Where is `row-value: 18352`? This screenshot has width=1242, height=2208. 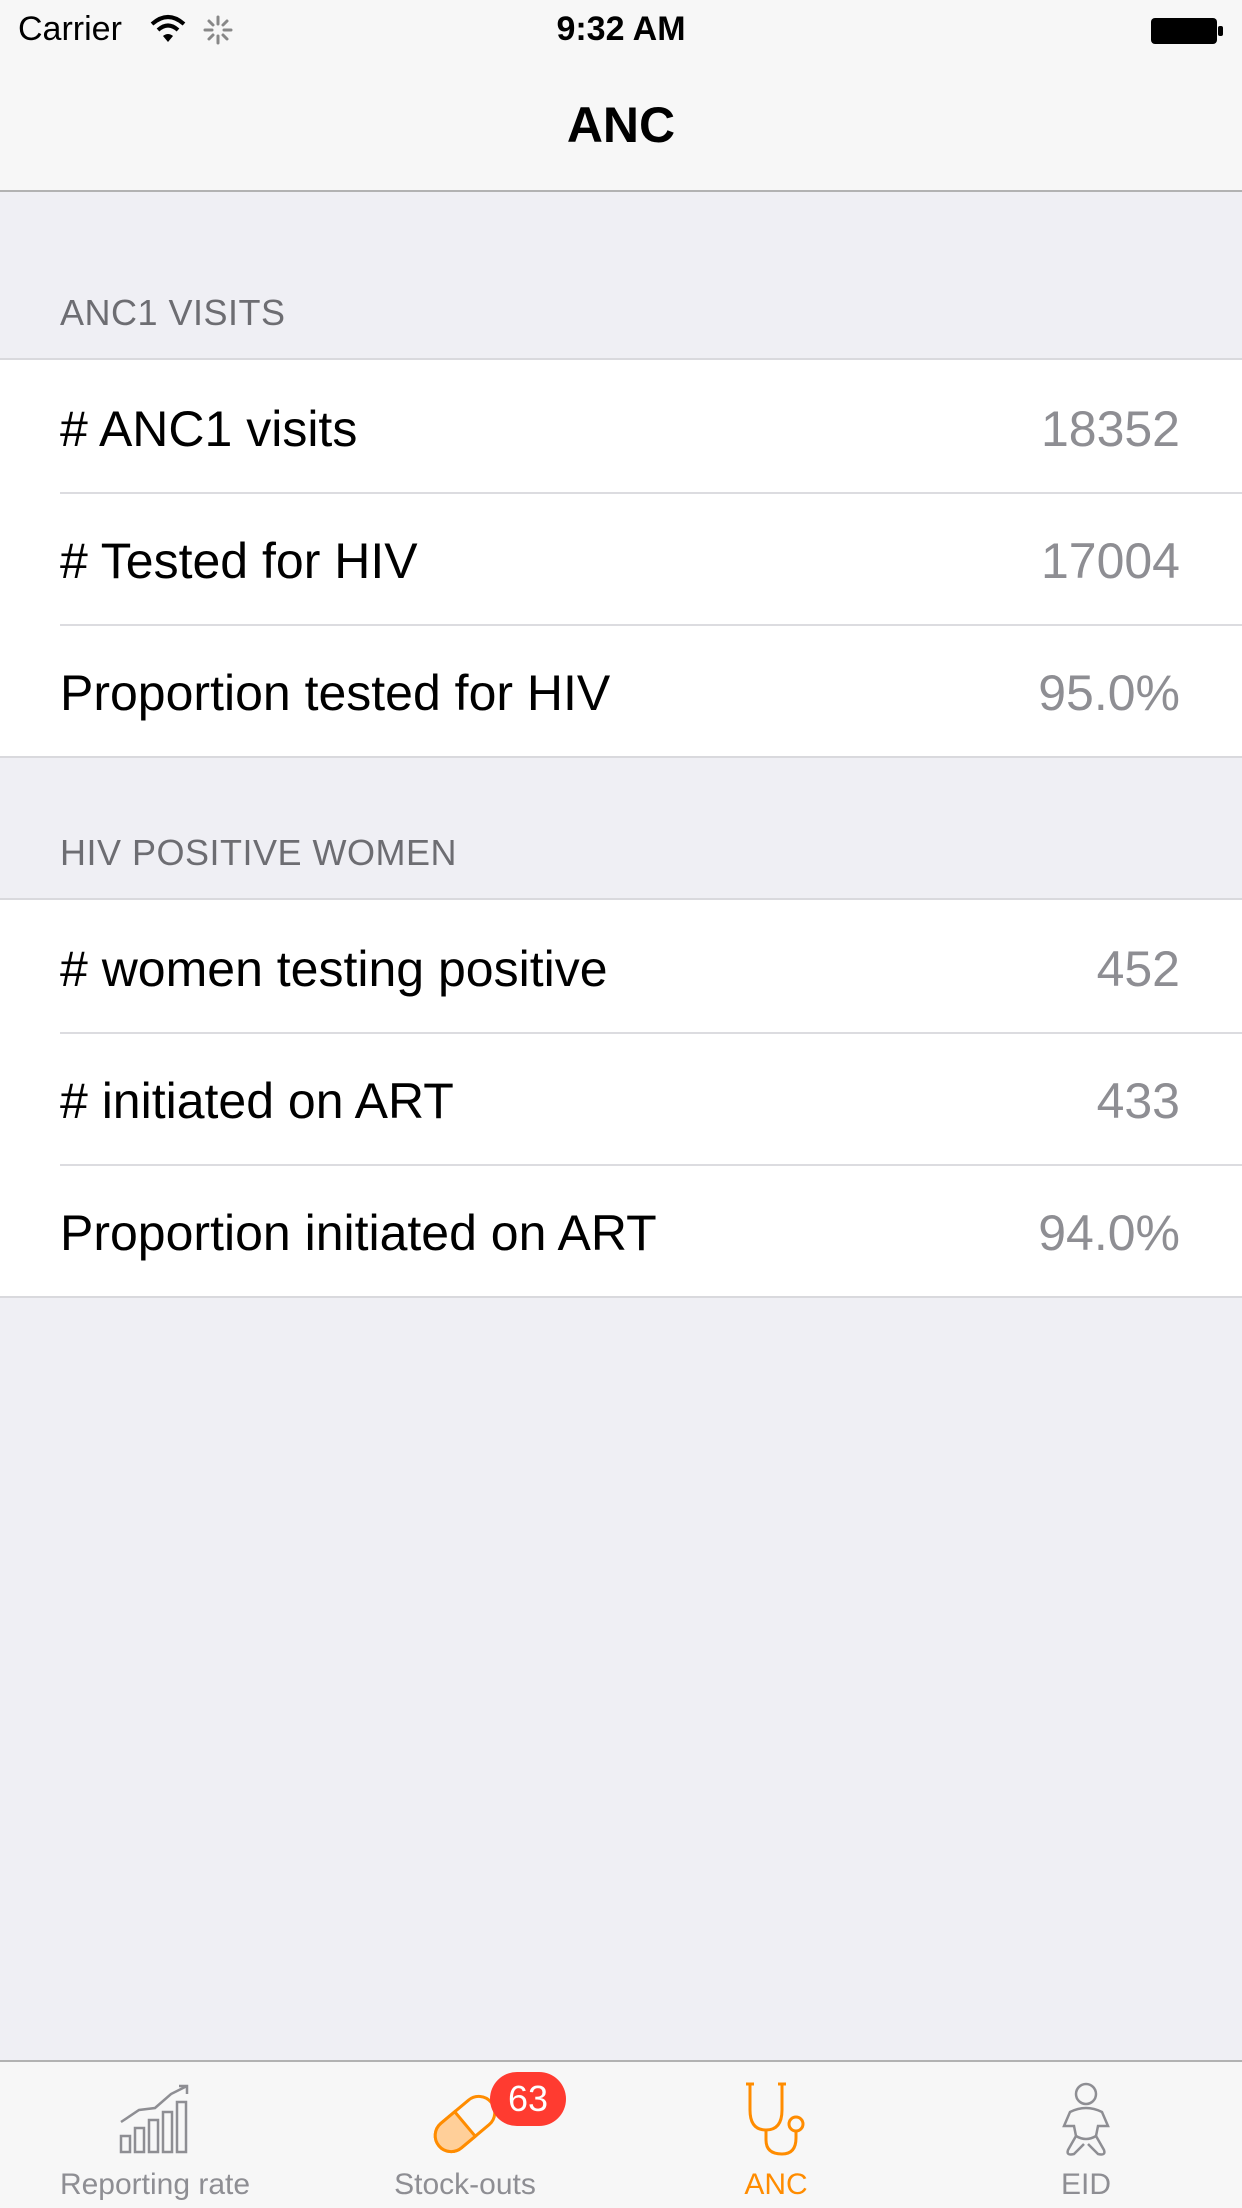
row-value: 18352 is located at coordinates (1110, 429).